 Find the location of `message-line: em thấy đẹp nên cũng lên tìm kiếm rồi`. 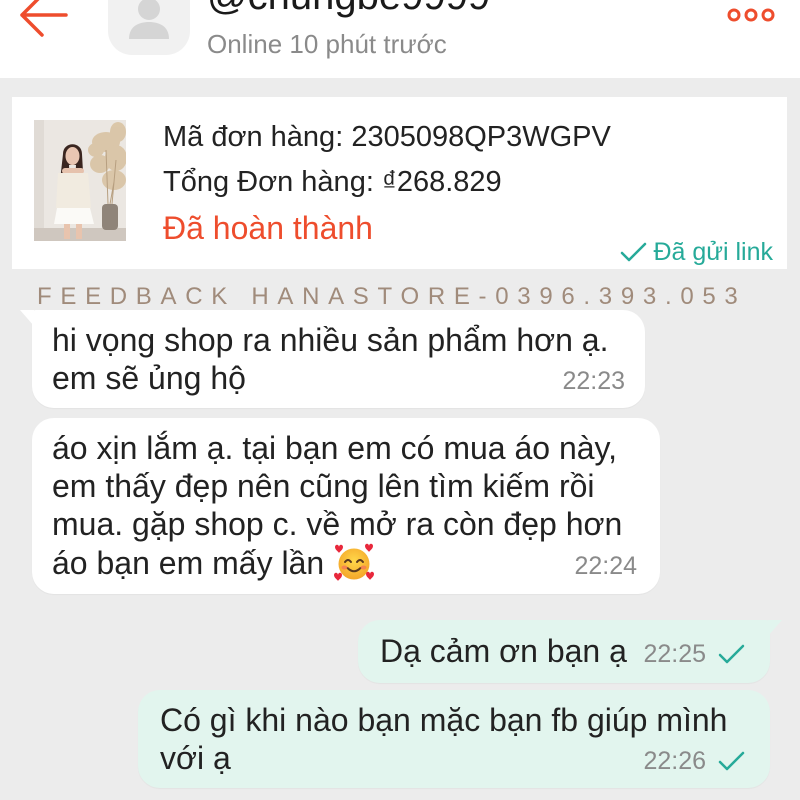

message-line: em thấy đẹp nên cũng lên tìm kiếm rồi is located at coordinates (323, 486).